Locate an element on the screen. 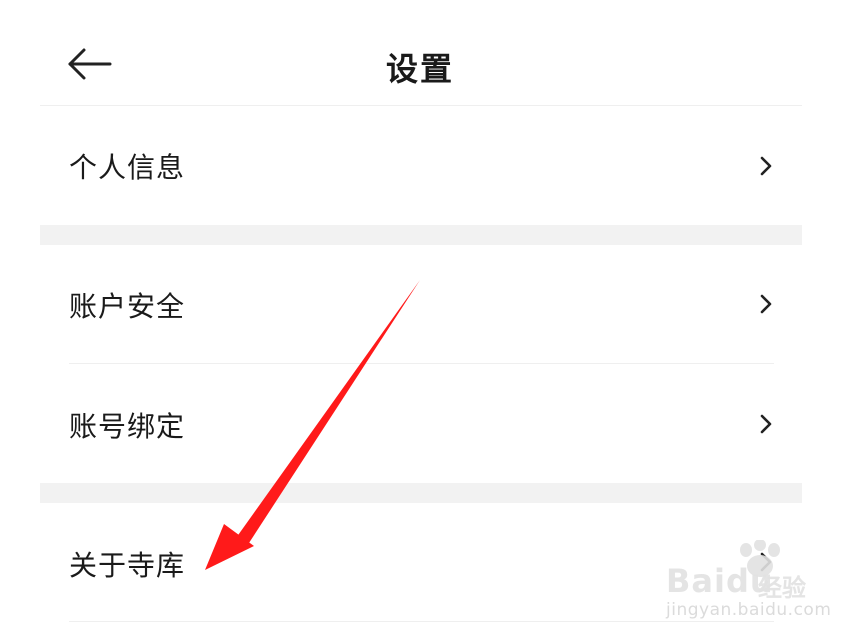  watermark: Baidu 经验 jingyan.baidu.com is located at coordinates (746, 585).